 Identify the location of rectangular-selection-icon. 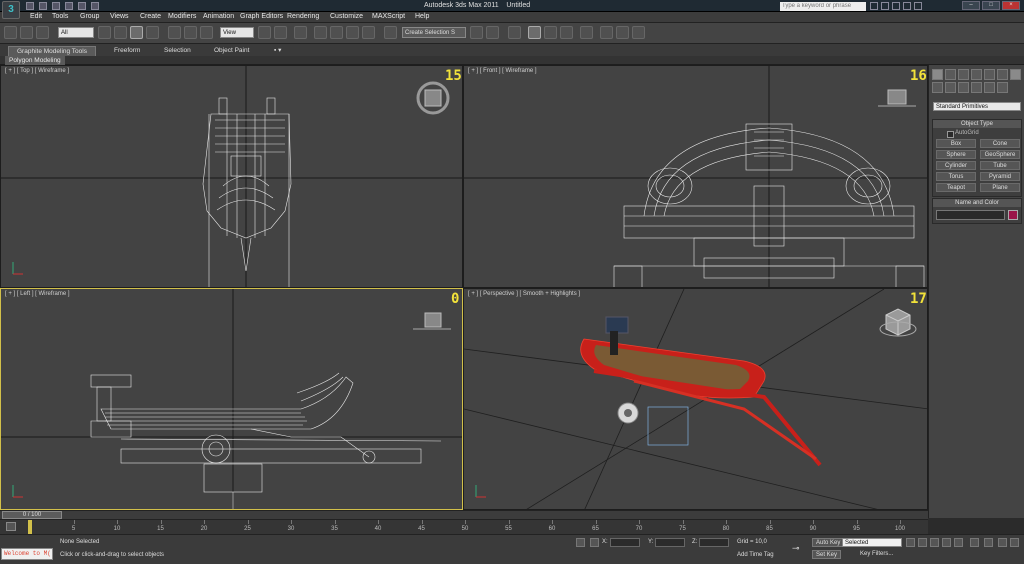
(136, 32).